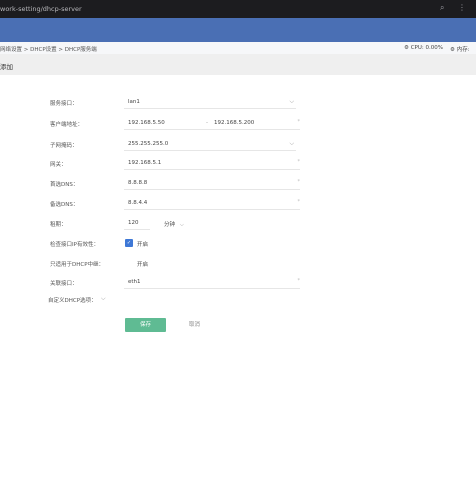  I want to click on cpu-icon: ⚙, so click(406, 48).